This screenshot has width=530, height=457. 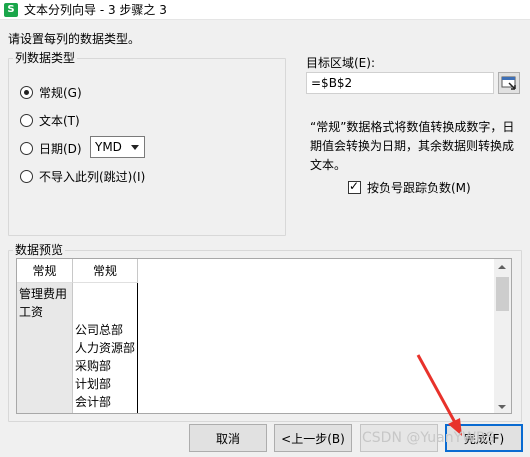 What do you see at coordinates (428, 438) in the screenshot?
I see `watermark: CSDN @YuanYWRS` at bounding box center [428, 438].